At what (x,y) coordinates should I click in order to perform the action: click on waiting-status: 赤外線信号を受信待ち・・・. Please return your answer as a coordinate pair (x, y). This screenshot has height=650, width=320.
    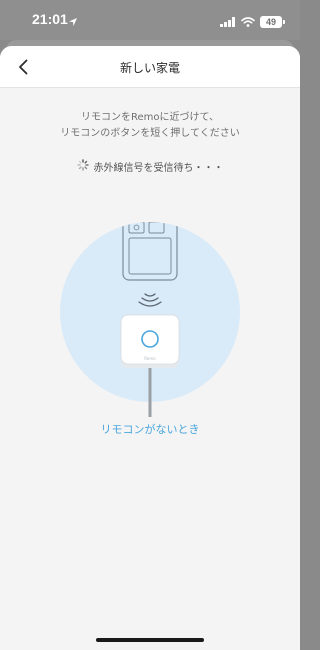
    Looking at the image, I should click on (150, 166).